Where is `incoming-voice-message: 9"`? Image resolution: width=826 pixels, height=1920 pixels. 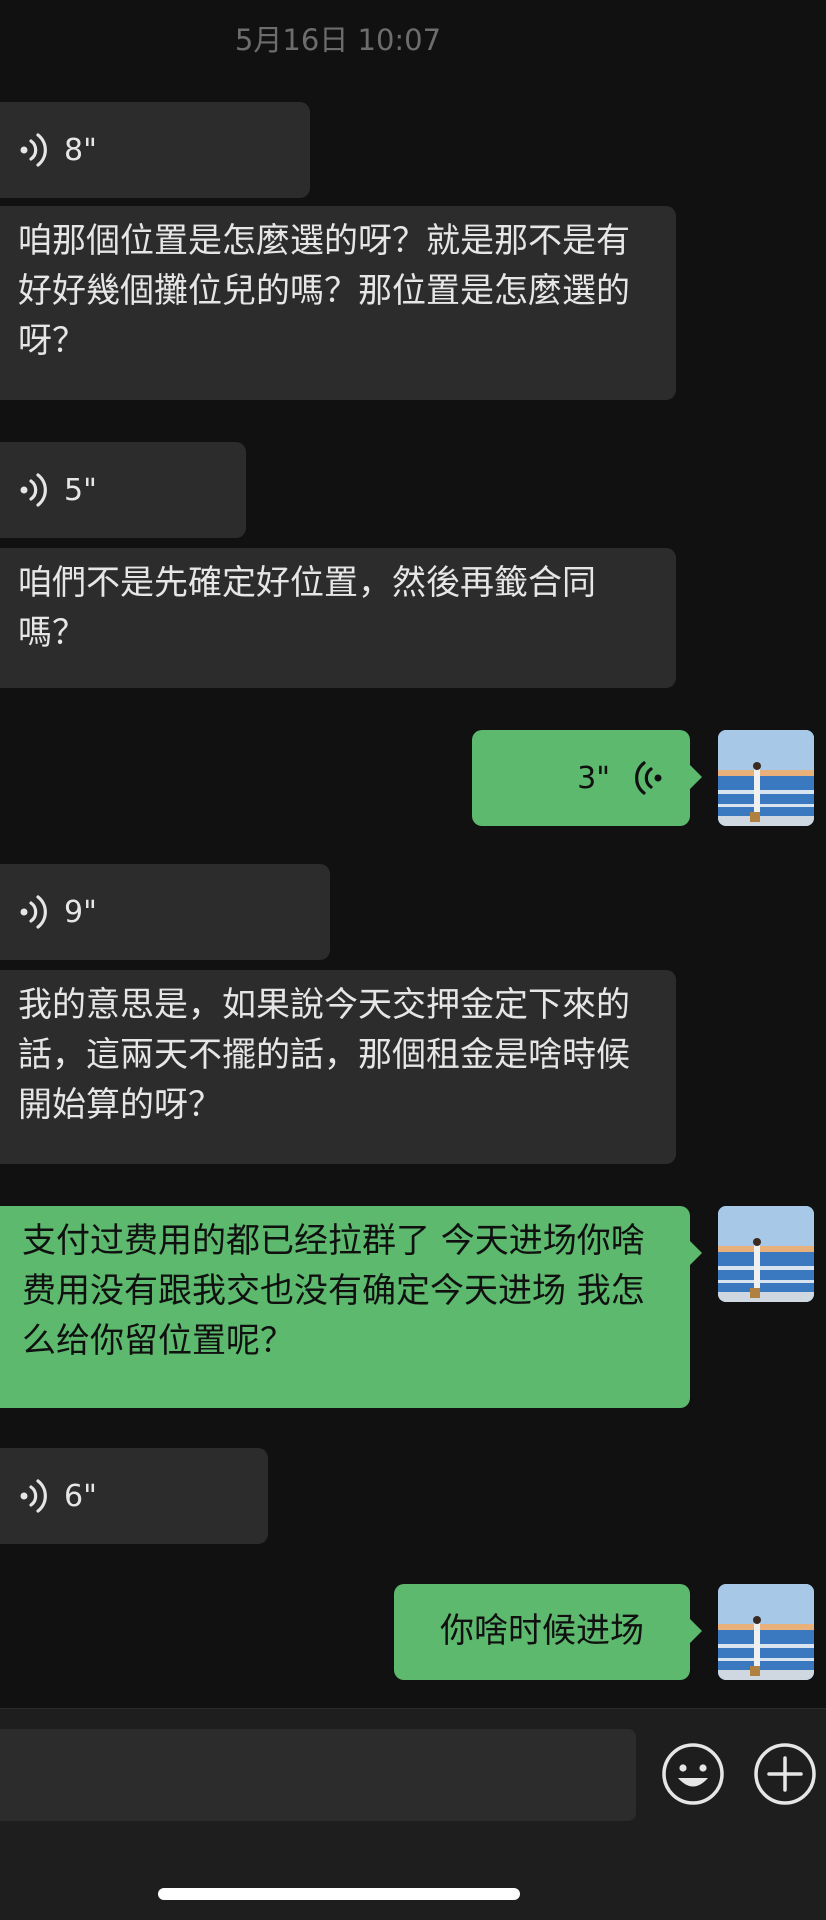 incoming-voice-message: 9" is located at coordinates (165, 912).